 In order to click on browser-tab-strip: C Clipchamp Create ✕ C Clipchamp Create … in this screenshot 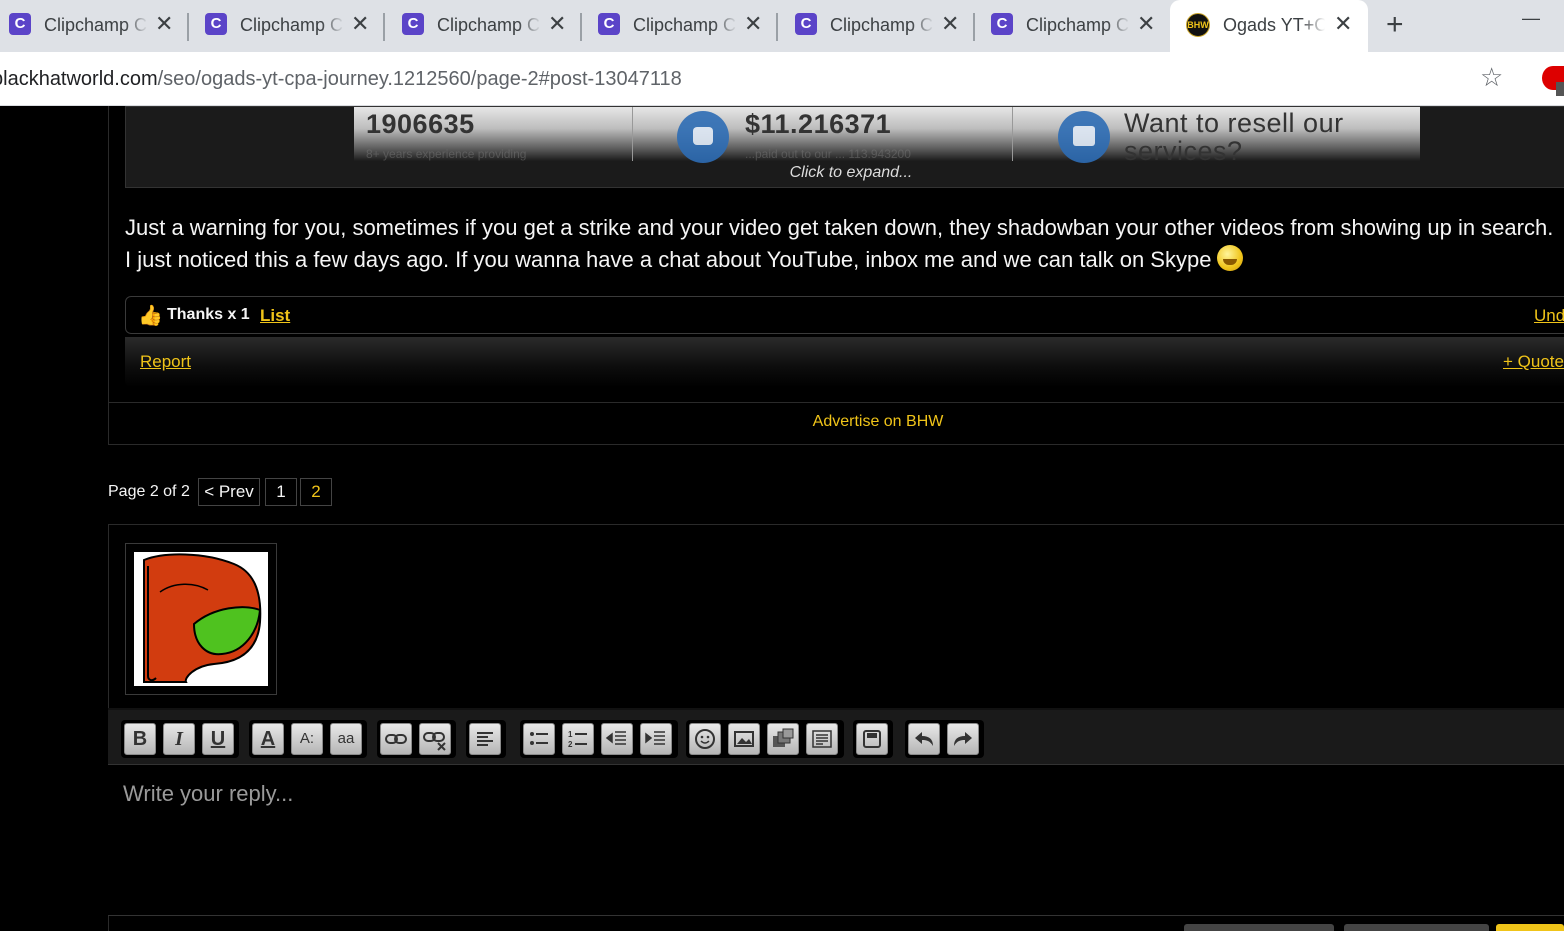, I will do `click(782, 26)`.